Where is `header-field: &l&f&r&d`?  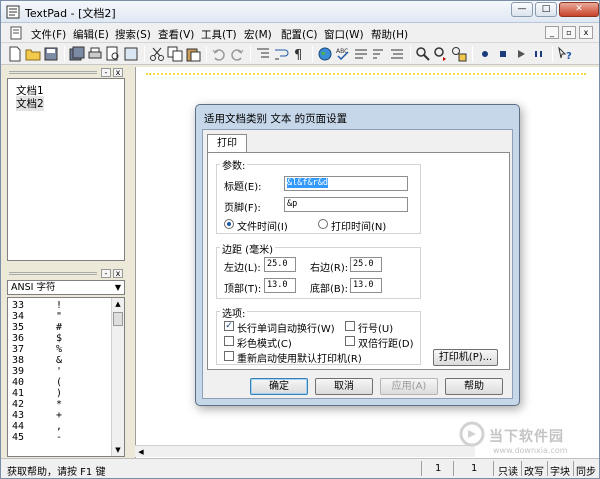
header-field: &l&f&r&d is located at coordinates (346, 183).